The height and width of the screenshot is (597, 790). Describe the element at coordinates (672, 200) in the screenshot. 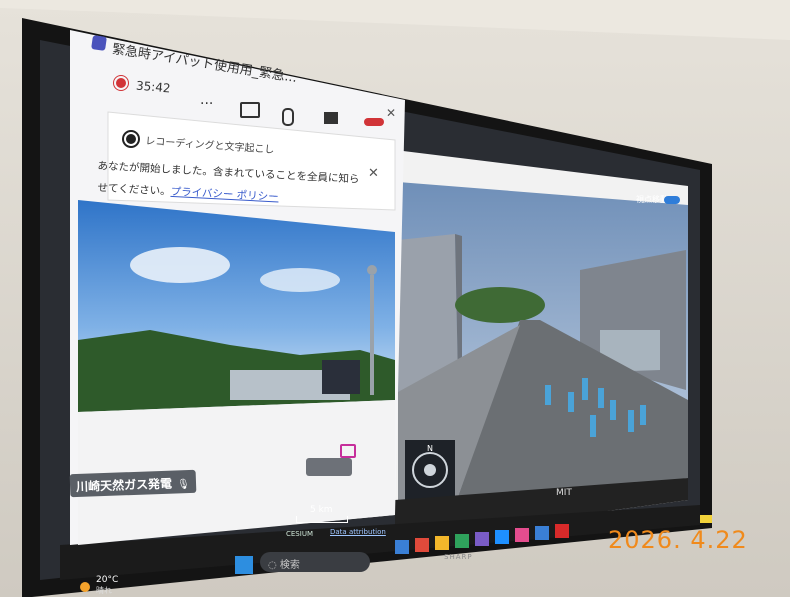

I see `viewpoint-toggle` at that location.